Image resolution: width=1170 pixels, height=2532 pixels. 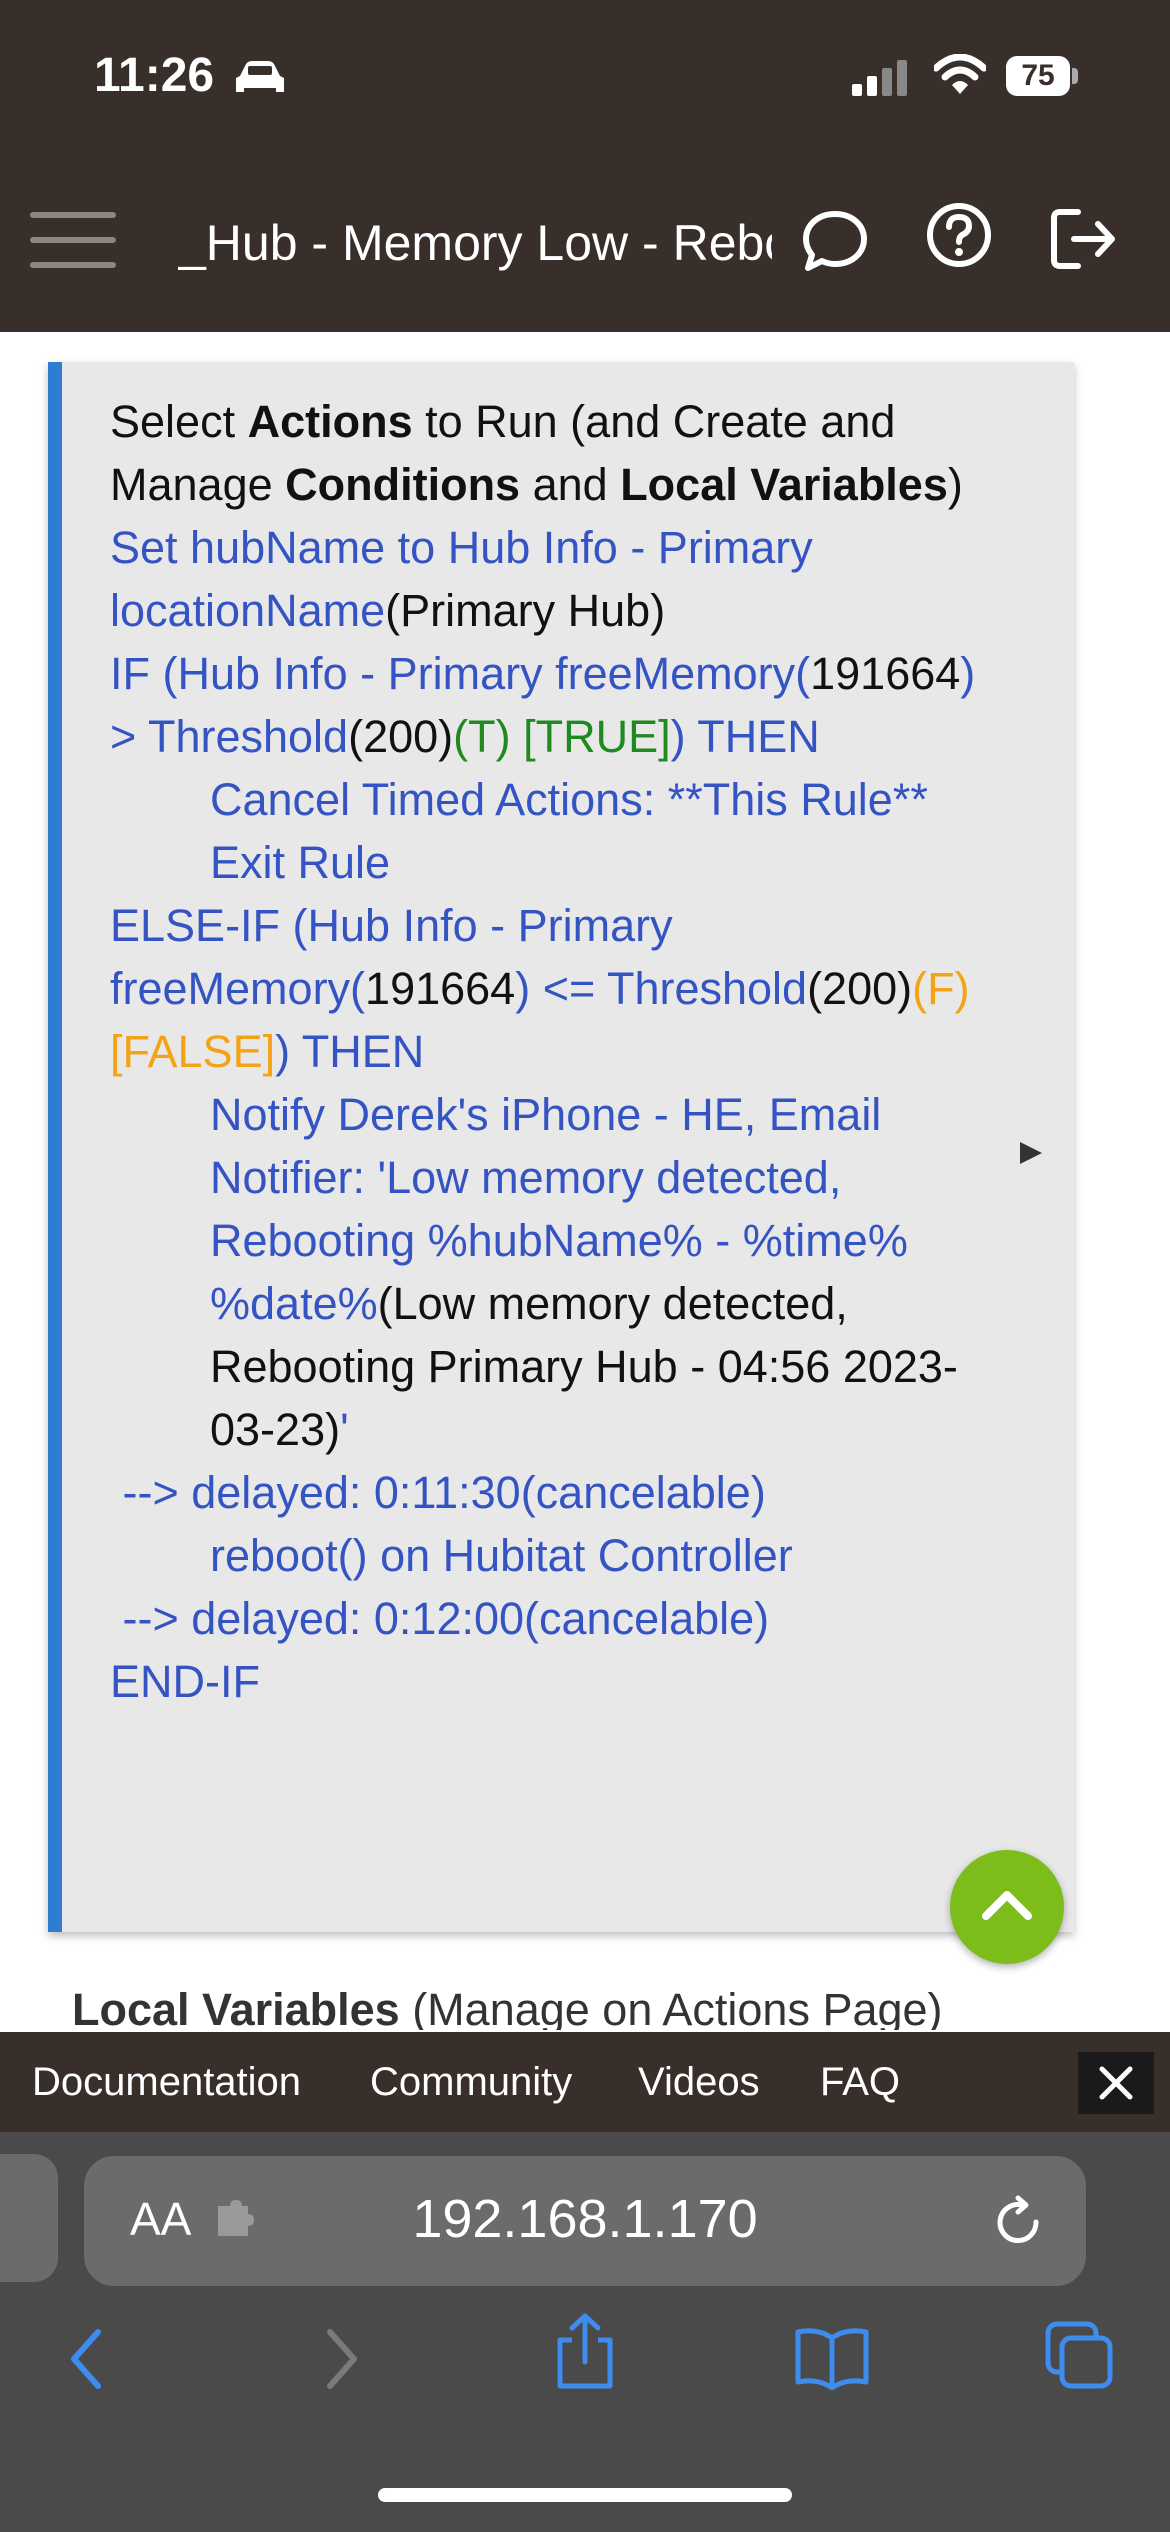 What do you see at coordinates (860, 2082) in the screenshot?
I see `footer-link-faq: FAQ` at bounding box center [860, 2082].